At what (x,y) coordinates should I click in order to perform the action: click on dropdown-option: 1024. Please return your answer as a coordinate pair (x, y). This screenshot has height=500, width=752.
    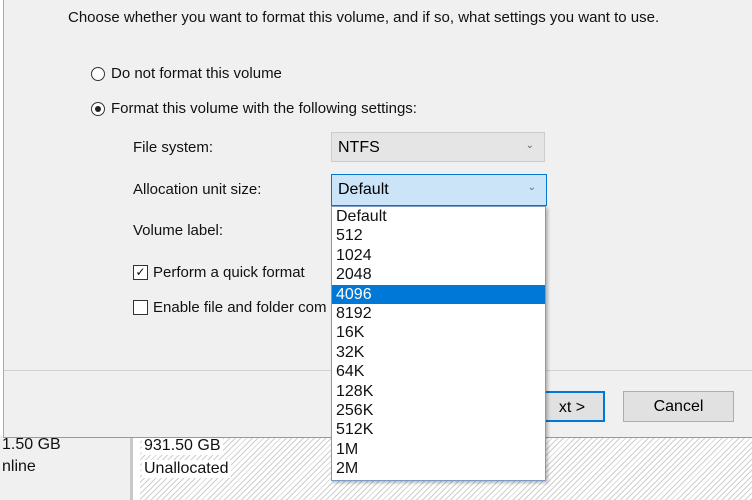
    Looking at the image, I should click on (438, 255).